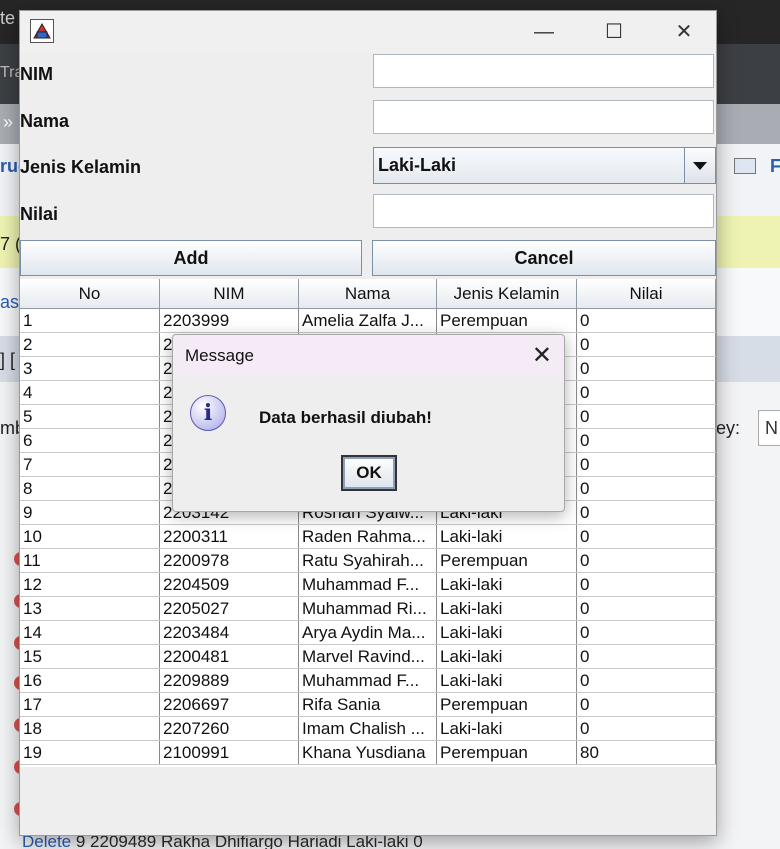 The image size is (780, 849). I want to click on cancel-button: Cancel, so click(544, 258).